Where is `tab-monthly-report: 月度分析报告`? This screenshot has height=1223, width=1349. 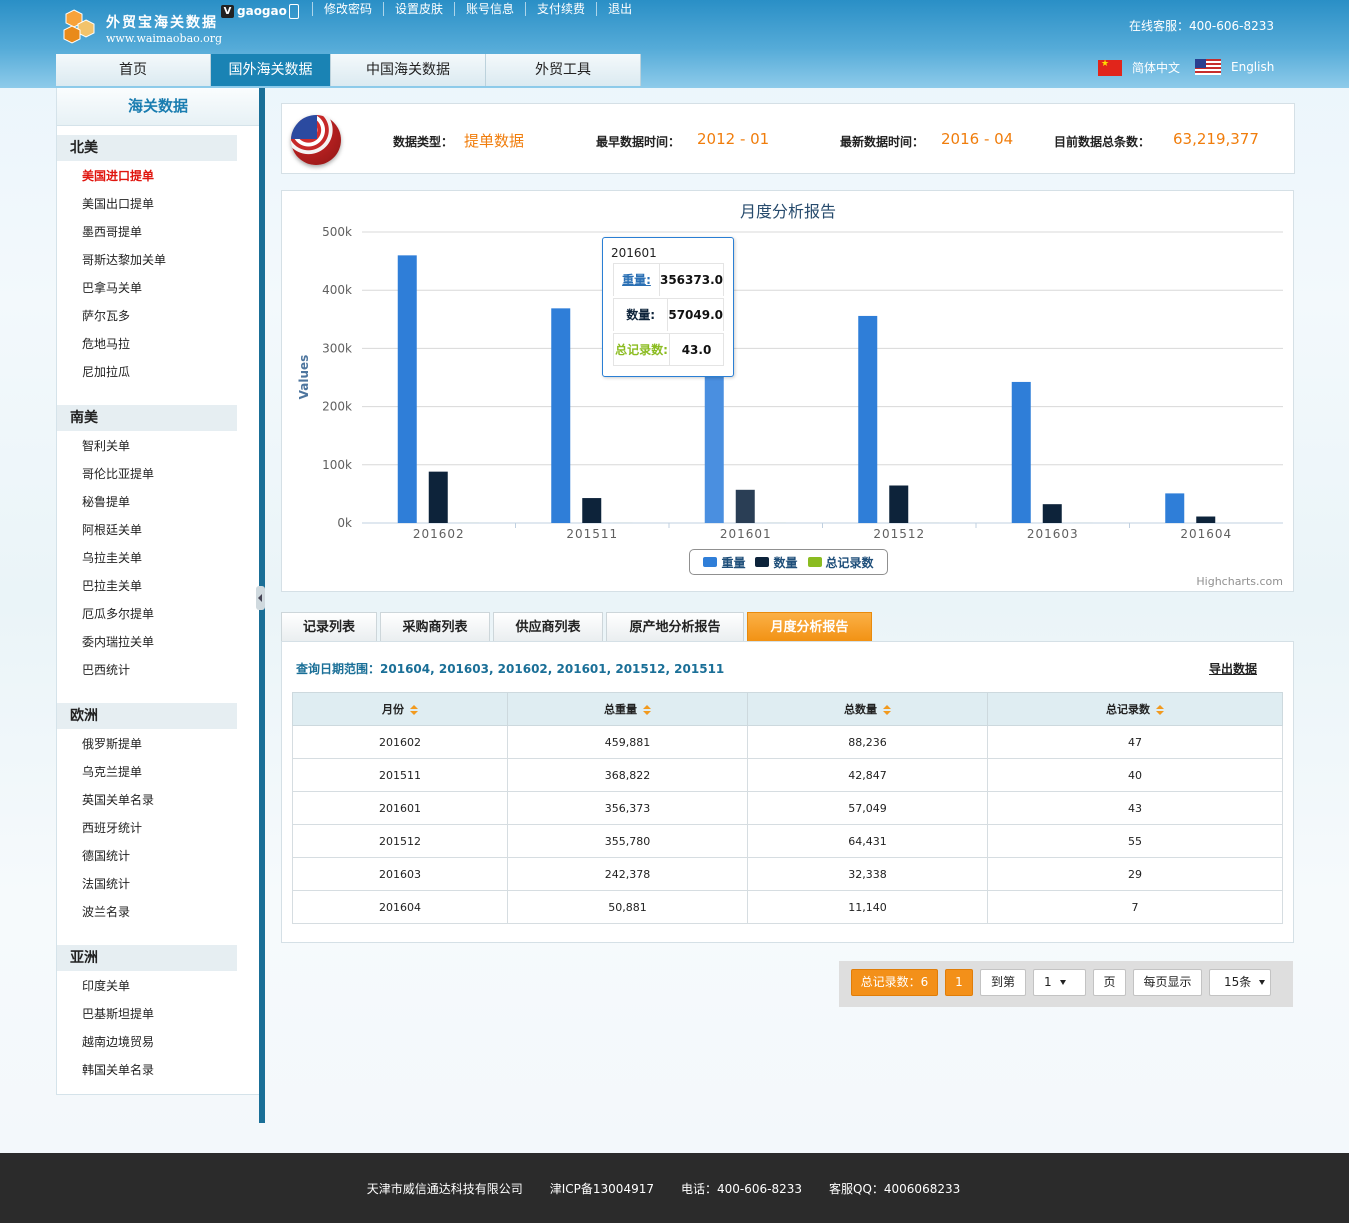
tab-monthly-report: 月度分析报告 is located at coordinates (809, 626).